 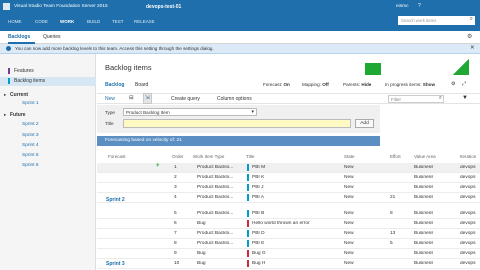 What do you see at coordinates (30, 124) in the screenshot?
I see `sidebar-item-sprint-2: Sprint 2` at bounding box center [30, 124].